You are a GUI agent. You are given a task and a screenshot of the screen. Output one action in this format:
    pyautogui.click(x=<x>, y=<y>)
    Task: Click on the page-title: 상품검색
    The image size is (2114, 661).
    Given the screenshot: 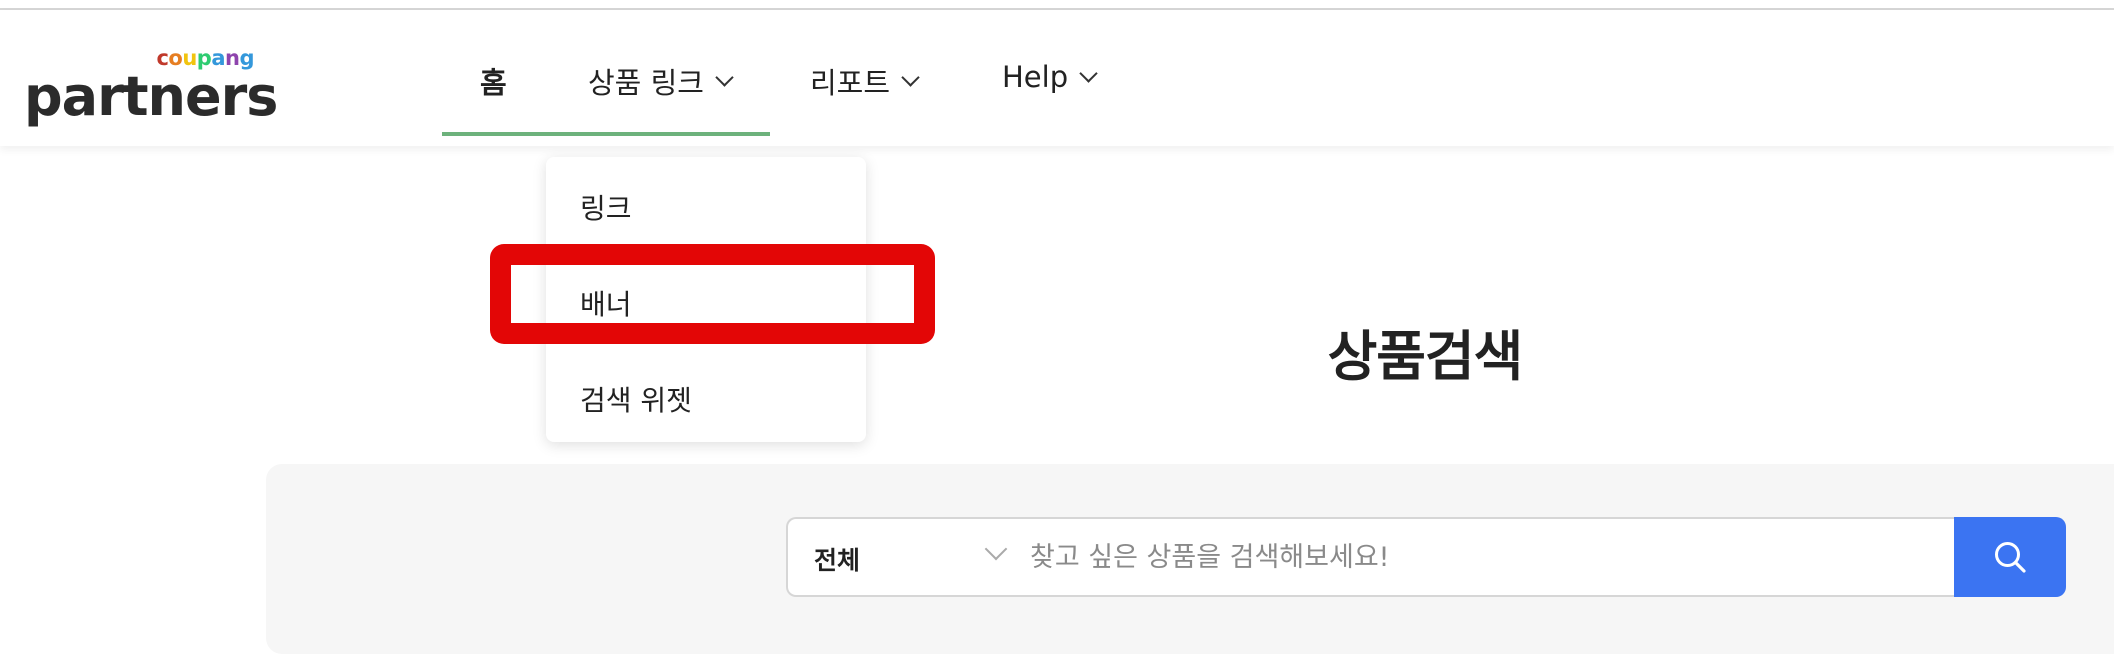 What is the action you would take?
    pyautogui.click(x=1425, y=356)
    